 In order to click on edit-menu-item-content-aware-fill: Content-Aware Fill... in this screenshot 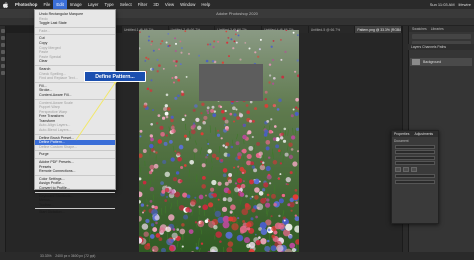, I will do `click(75, 95)`.